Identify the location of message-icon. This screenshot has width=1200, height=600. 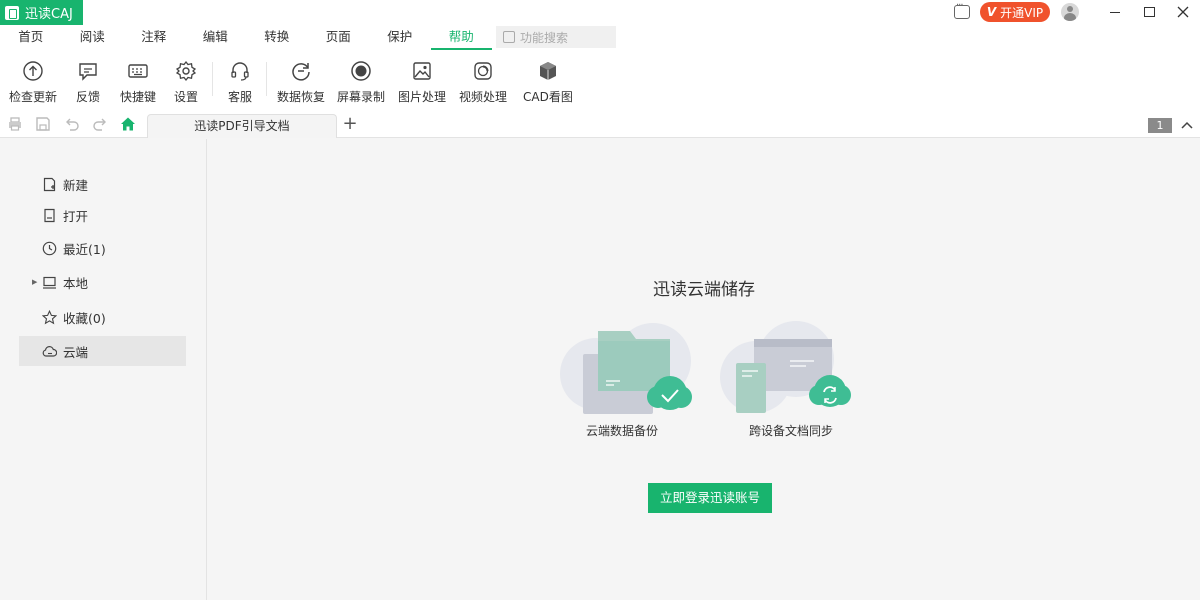
(962, 9).